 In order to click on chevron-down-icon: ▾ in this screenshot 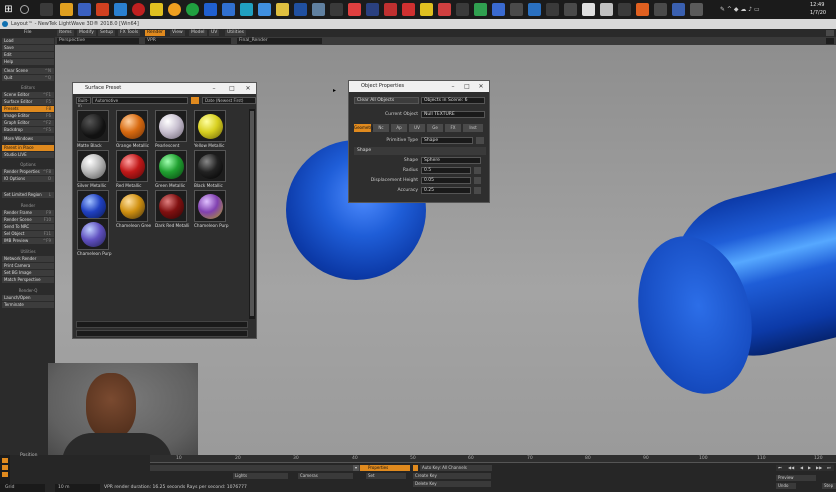, I will do `click(356, 468)`.